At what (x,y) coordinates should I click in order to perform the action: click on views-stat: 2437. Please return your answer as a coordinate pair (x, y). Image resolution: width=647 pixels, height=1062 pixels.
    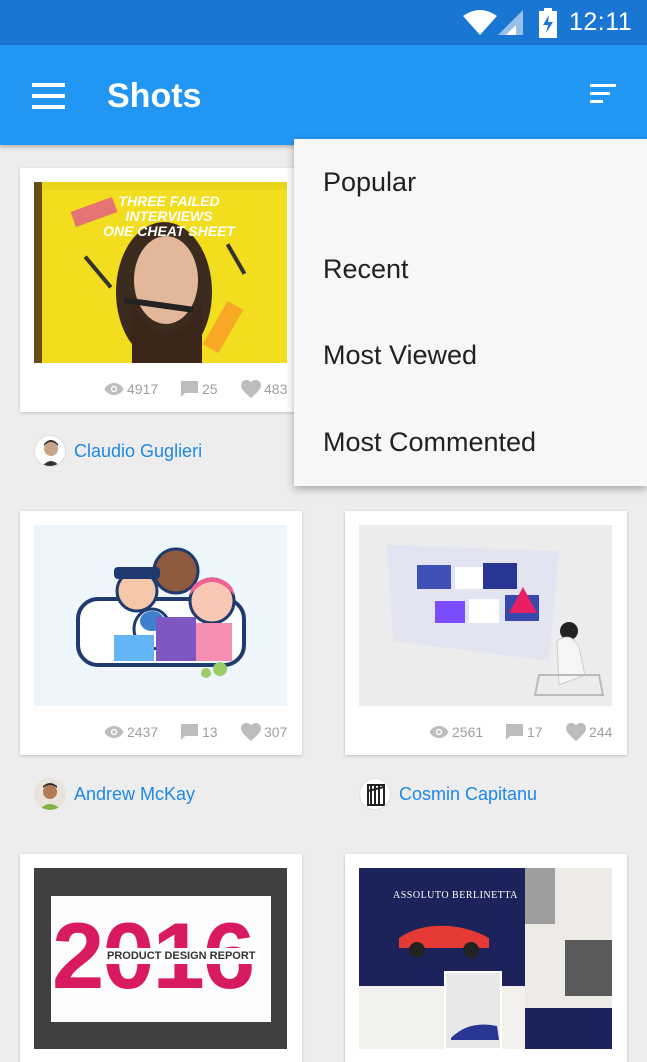
    Looking at the image, I should click on (131, 732).